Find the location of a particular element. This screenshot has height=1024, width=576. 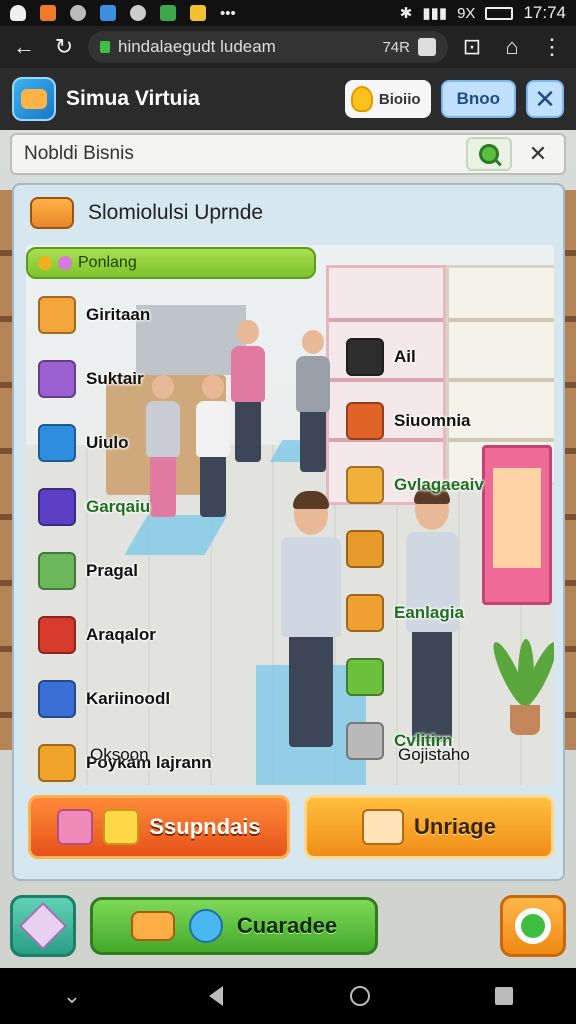

search-icon is located at coordinates (489, 154).